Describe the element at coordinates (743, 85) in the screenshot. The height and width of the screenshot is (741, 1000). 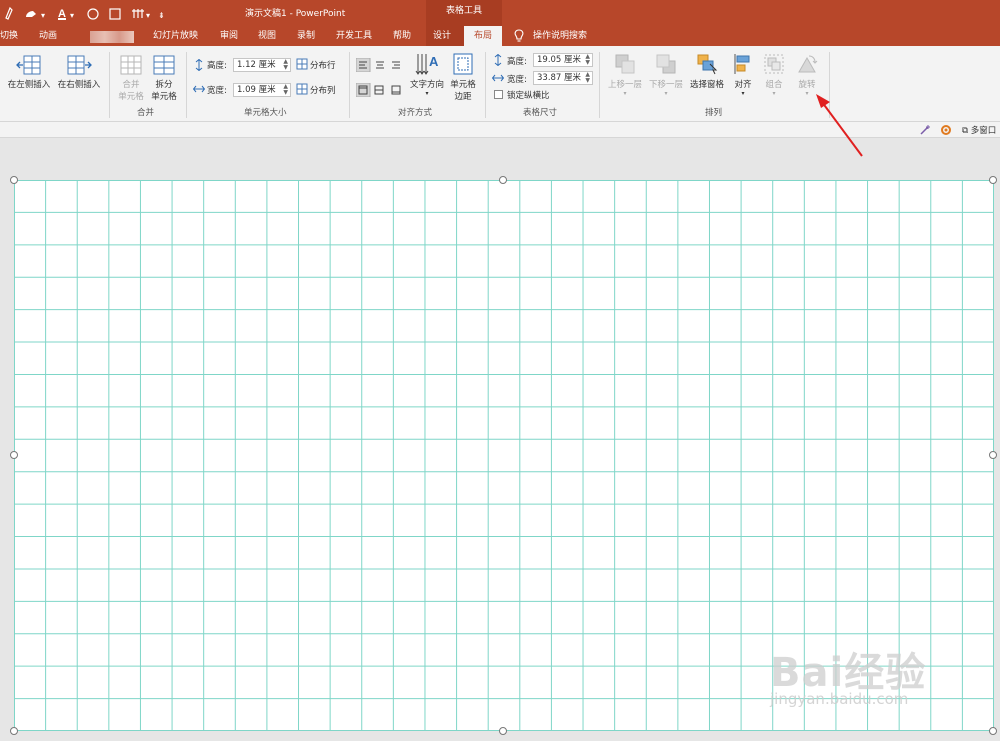
I see `align-label: 对齐` at that location.